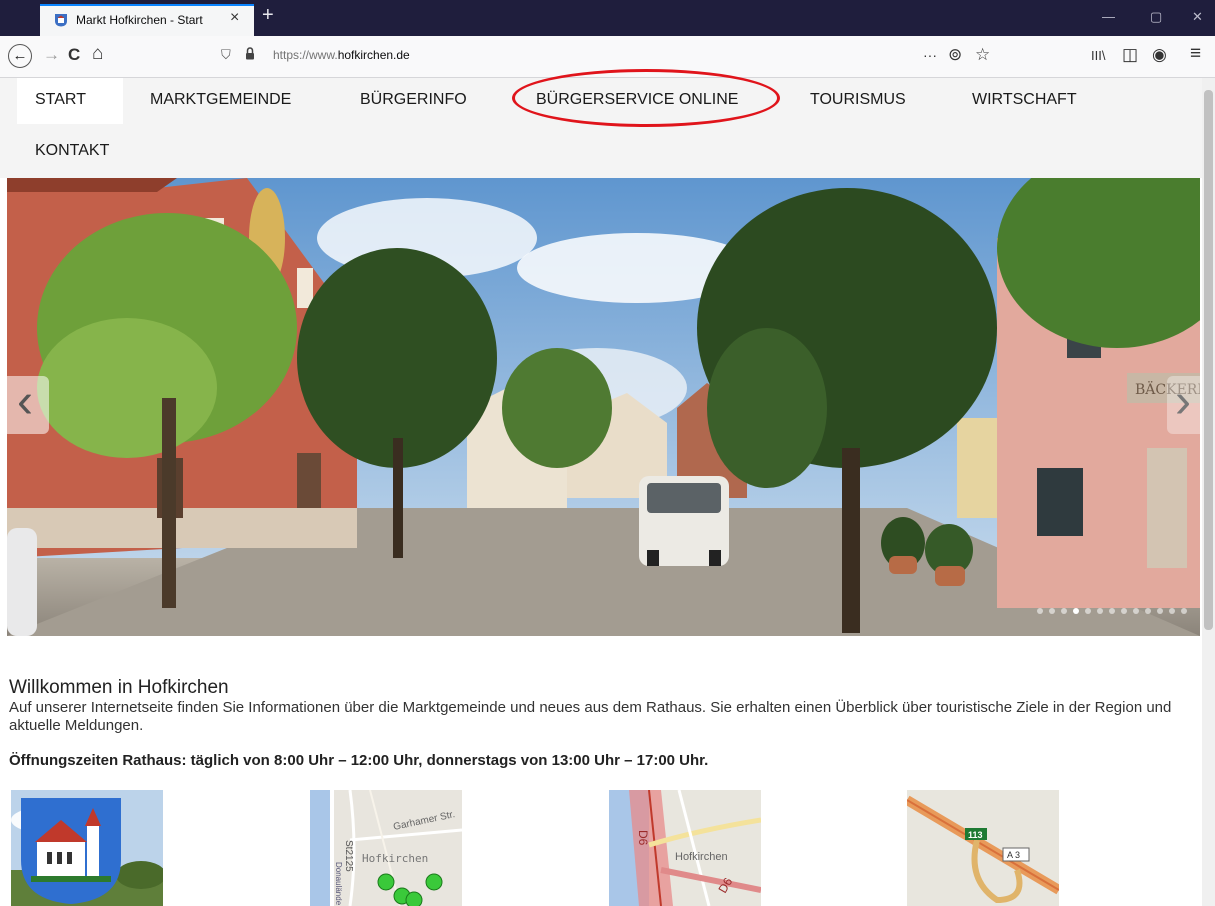 The height and width of the screenshot is (906, 1215). Describe the element at coordinates (607, 18) in the screenshot. I see `browser-tabstrip: Markt Hofkirchen - Start × + — ▢ ✕` at that location.